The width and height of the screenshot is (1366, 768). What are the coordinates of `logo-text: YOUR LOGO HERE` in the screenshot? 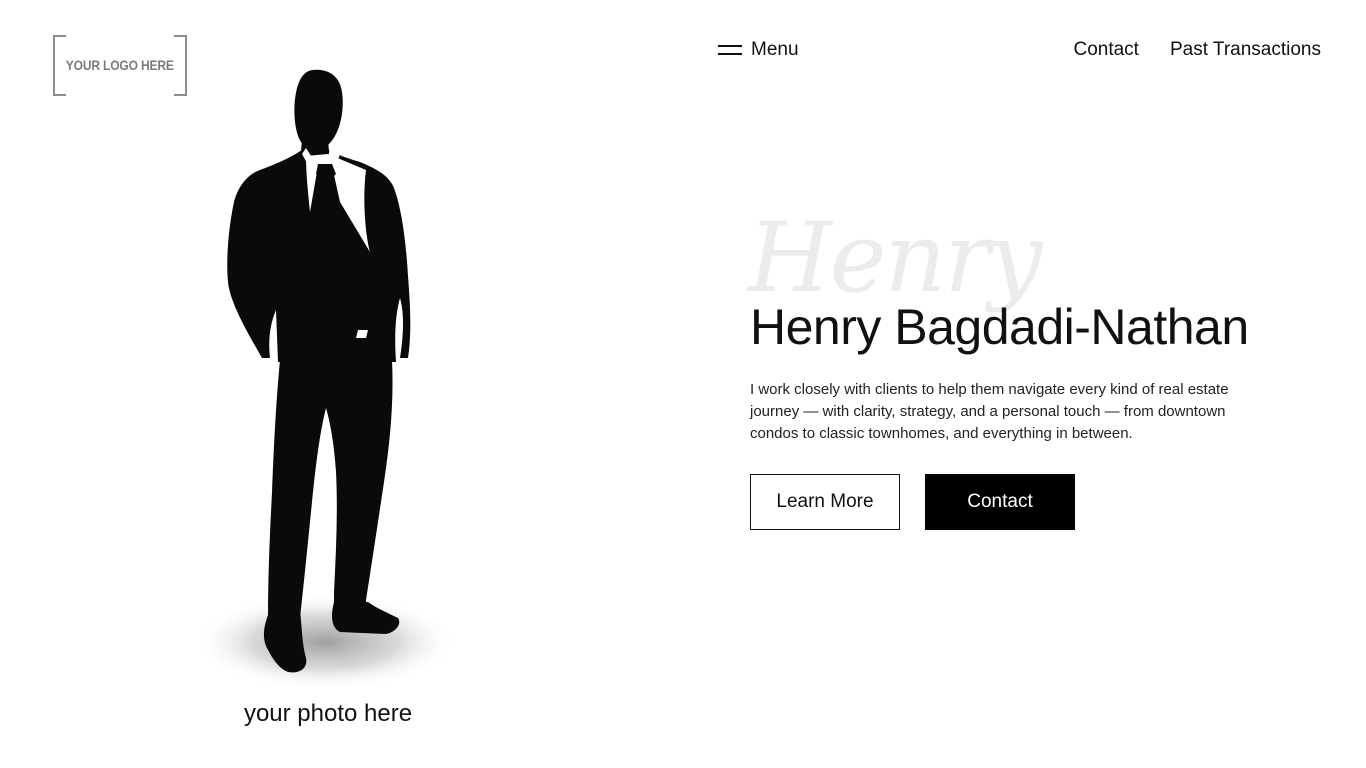 It's located at (120, 64).